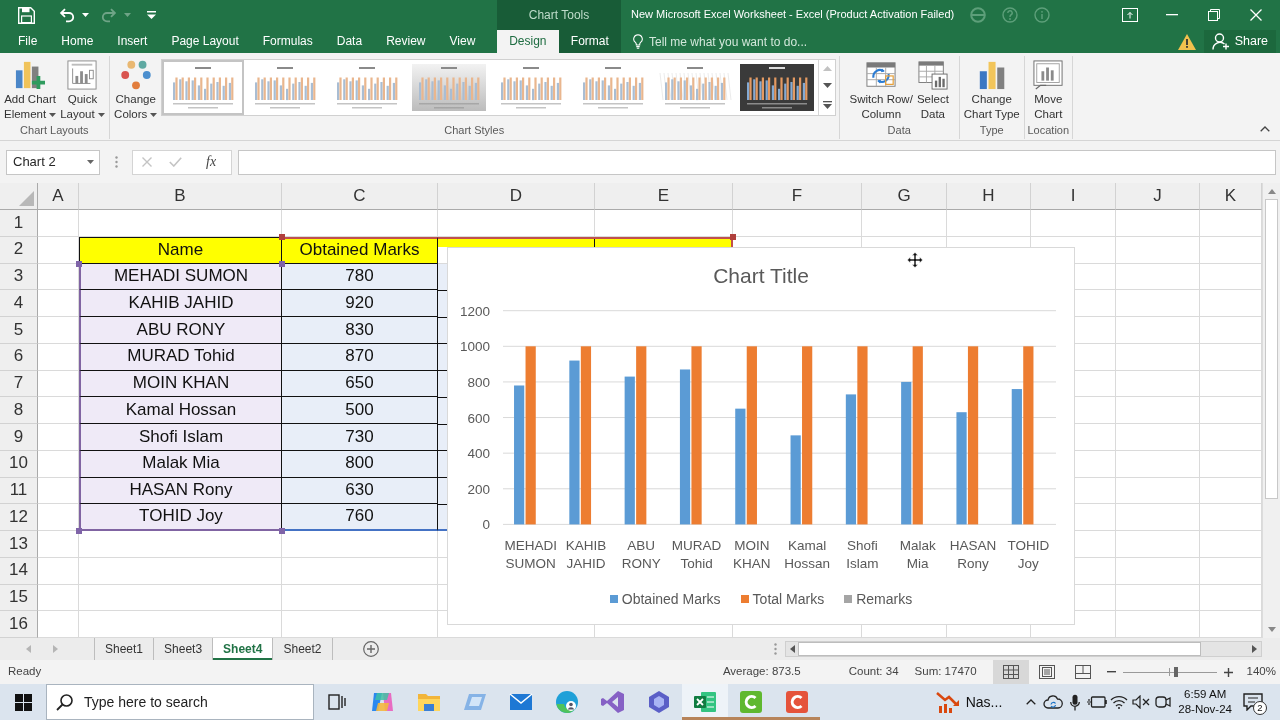  Describe the element at coordinates (904, 196) in the screenshot. I see `column-header: G` at that location.